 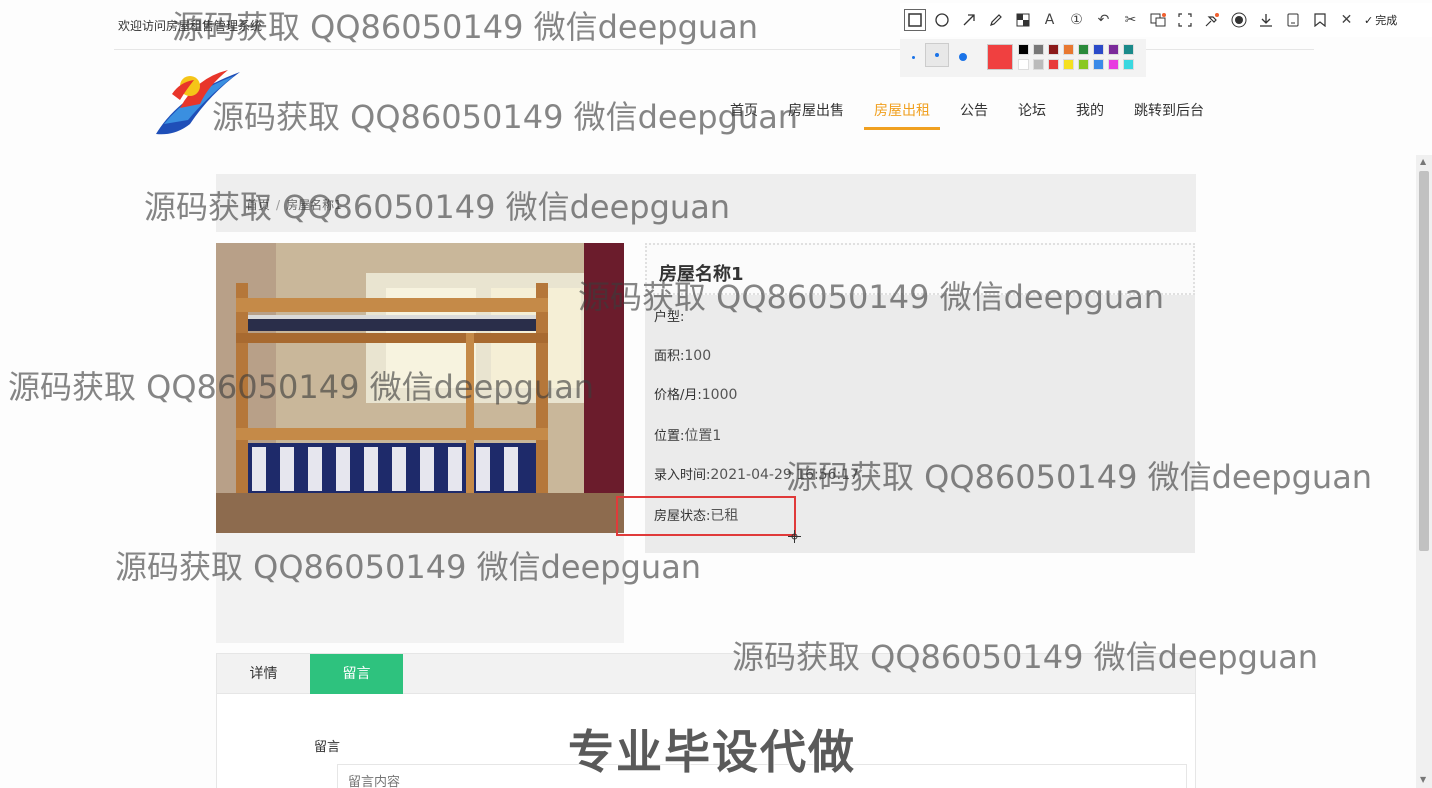 What do you see at coordinates (1369, 20) in the screenshot?
I see `check-icon: ✓` at bounding box center [1369, 20].